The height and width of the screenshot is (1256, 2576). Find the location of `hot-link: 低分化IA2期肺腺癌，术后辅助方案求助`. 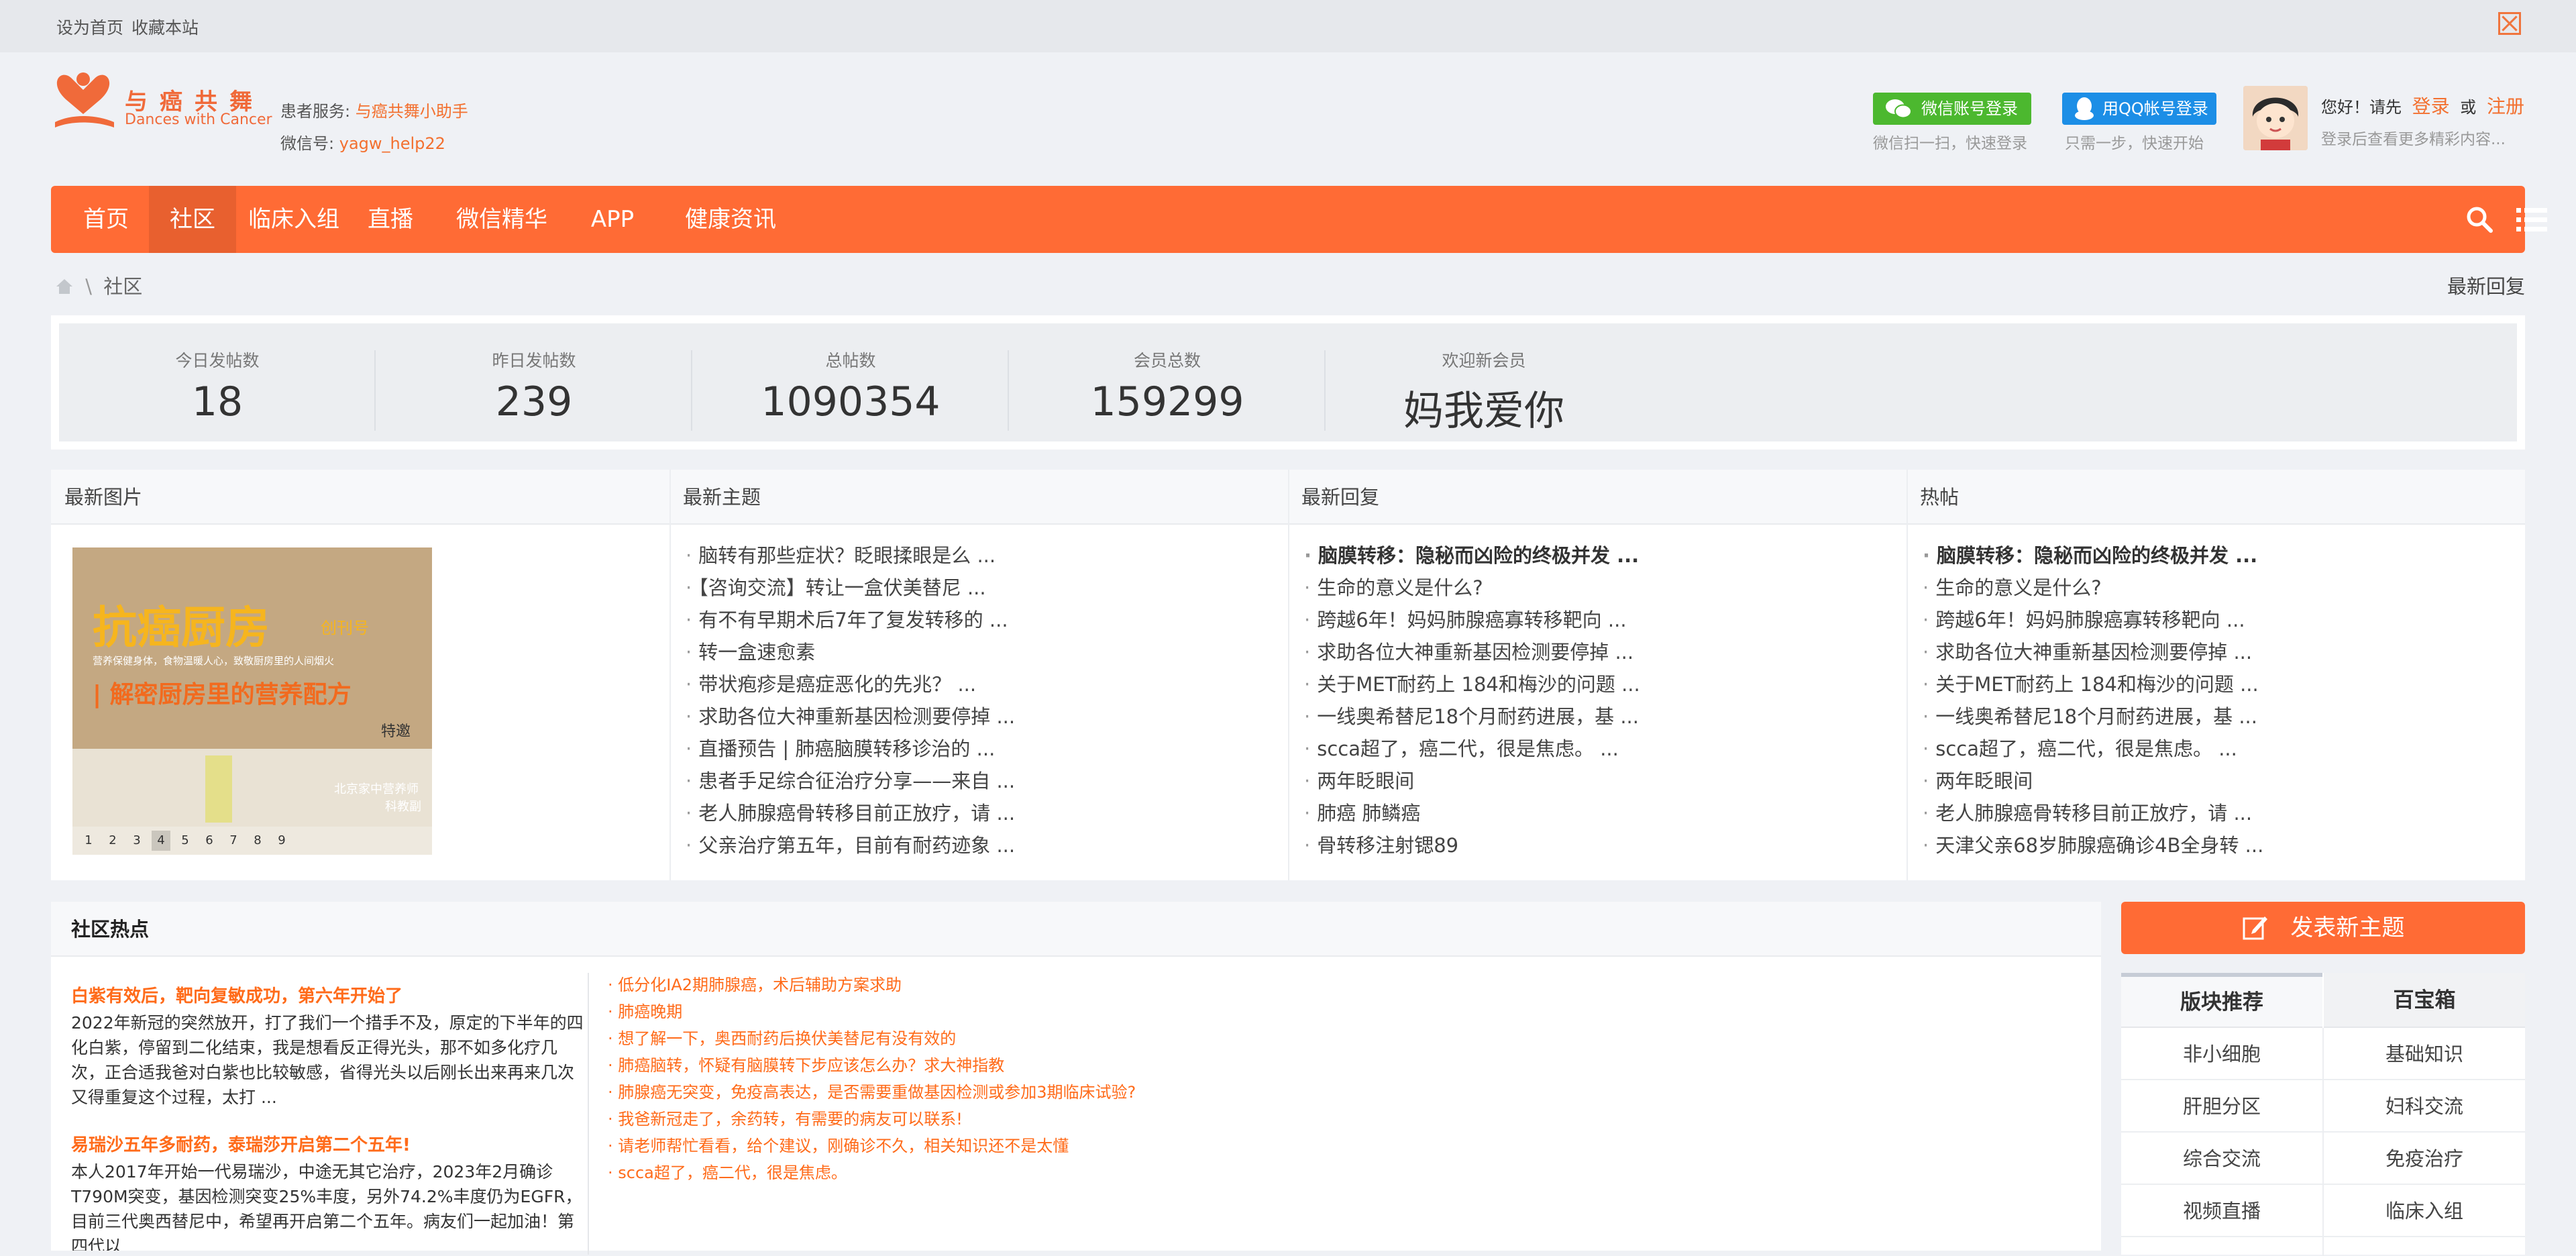

hot-link: 低分化IA2期肺腺癌，术后辅助方案求助 is located at coordinates (872, 985).